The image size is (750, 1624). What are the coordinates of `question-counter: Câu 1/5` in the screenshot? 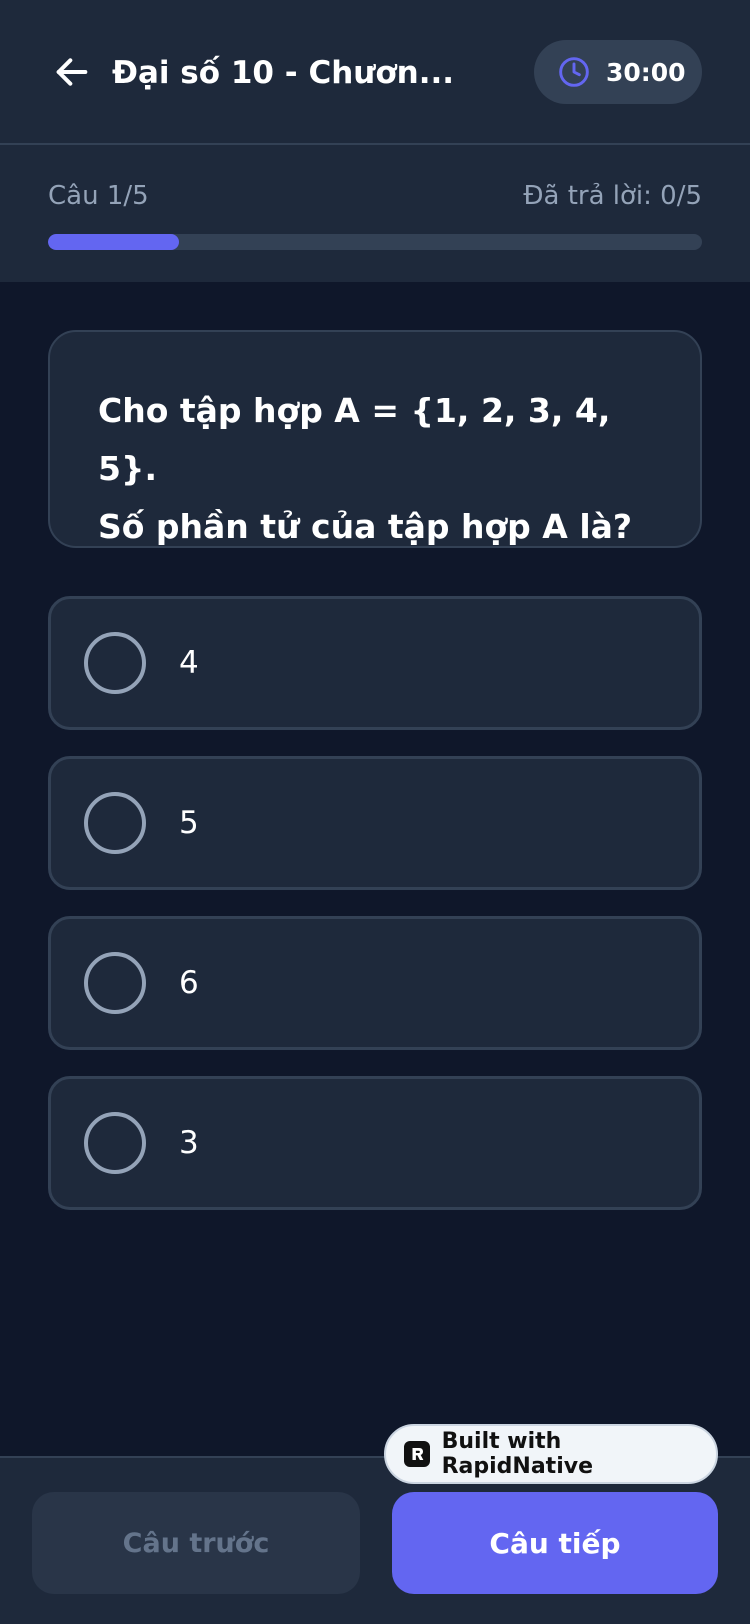 It's located at (98, 196).